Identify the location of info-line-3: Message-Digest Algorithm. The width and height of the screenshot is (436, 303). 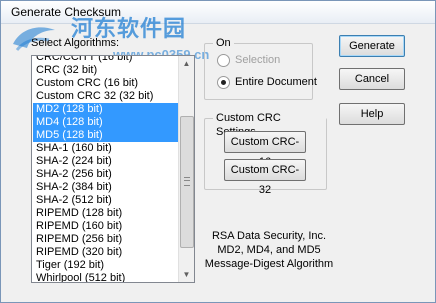
(269, 264).